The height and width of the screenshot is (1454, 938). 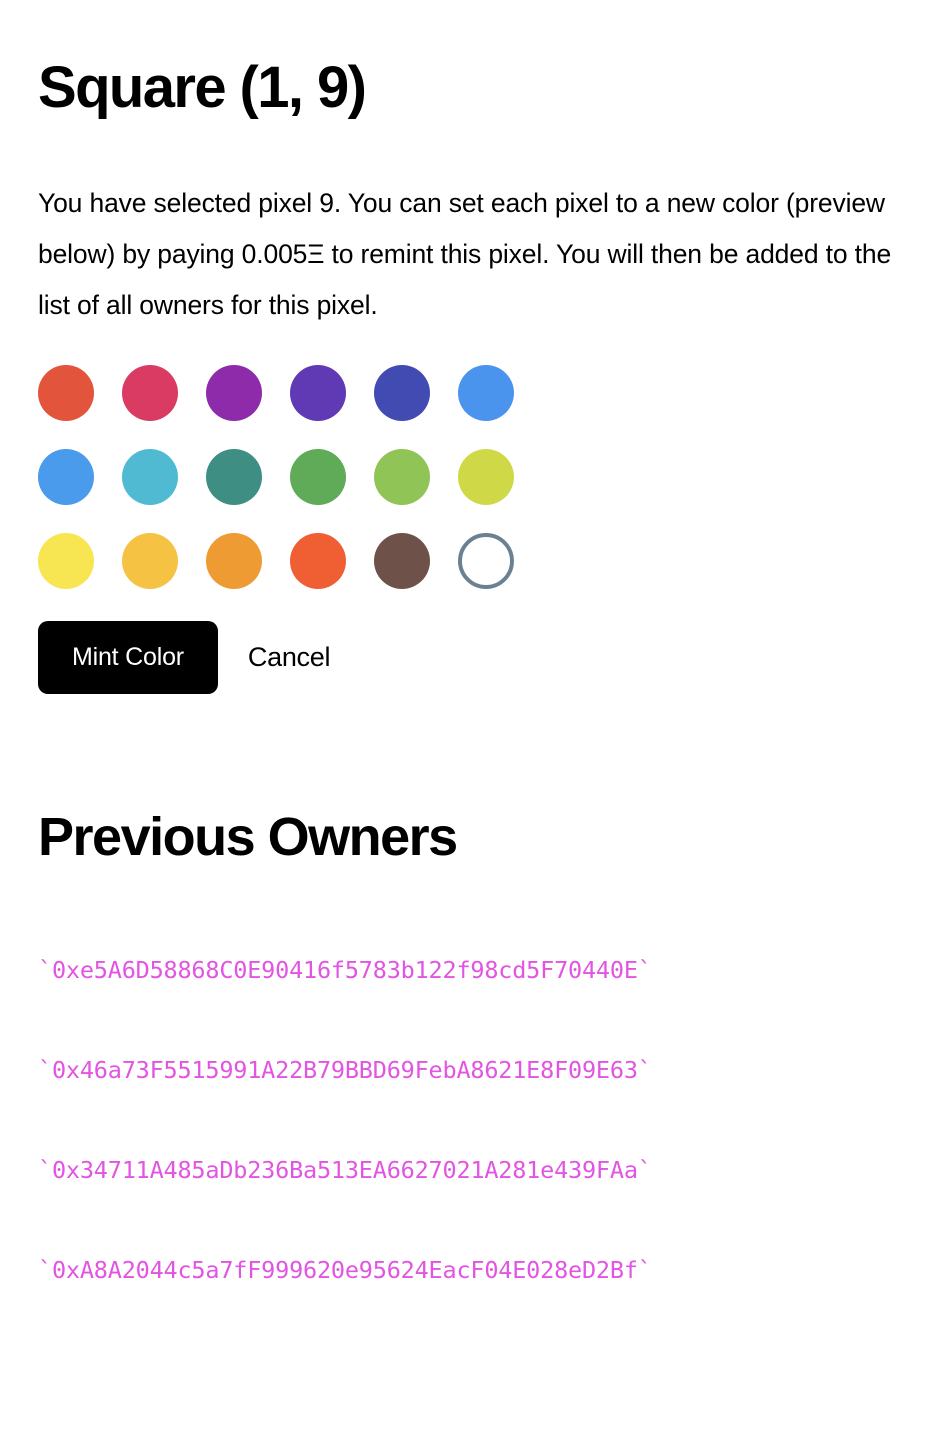 What do you see at coordinates (486, 476) in the screenshot?
I see `swatch-lime` at bounding box center [486, 476].